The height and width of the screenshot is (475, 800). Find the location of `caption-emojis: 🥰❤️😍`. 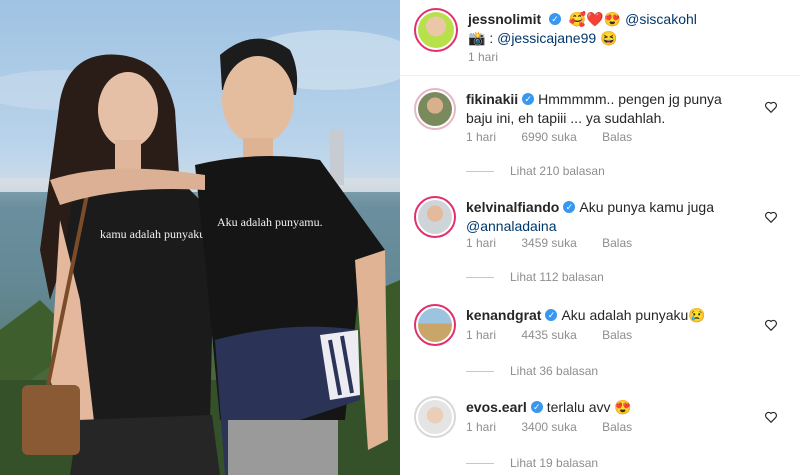

caption-emojis: 🥰❤️😍 is located at coordinates (595, 19).